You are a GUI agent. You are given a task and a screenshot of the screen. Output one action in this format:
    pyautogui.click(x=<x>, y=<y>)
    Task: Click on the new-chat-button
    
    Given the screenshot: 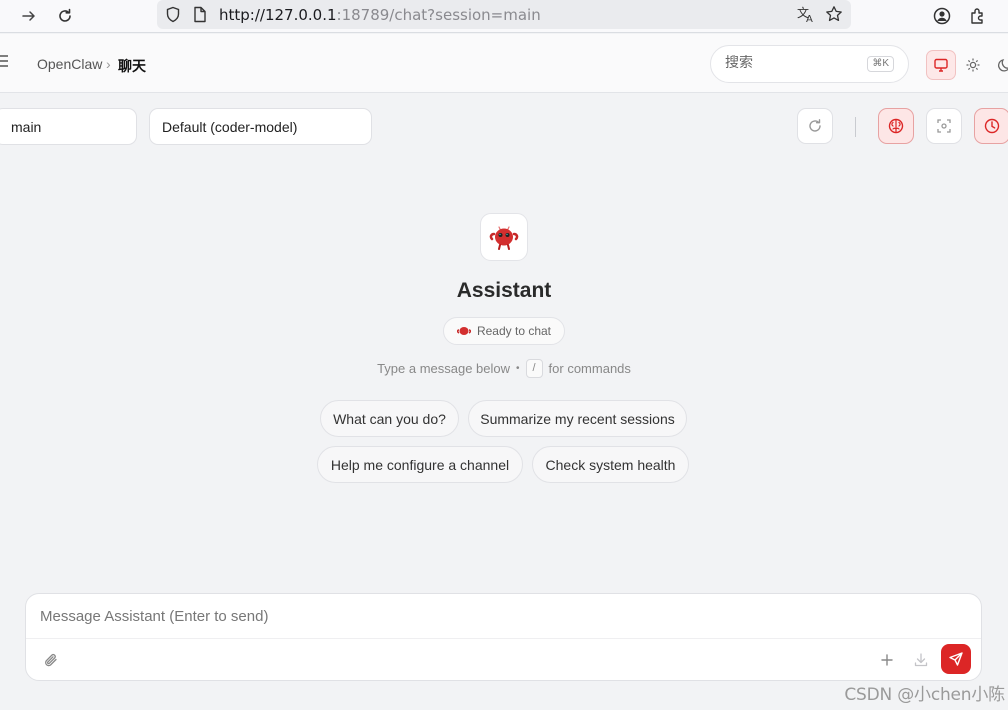 What is the action you would take?
    pyautogui.click(x=887, y=660)
    